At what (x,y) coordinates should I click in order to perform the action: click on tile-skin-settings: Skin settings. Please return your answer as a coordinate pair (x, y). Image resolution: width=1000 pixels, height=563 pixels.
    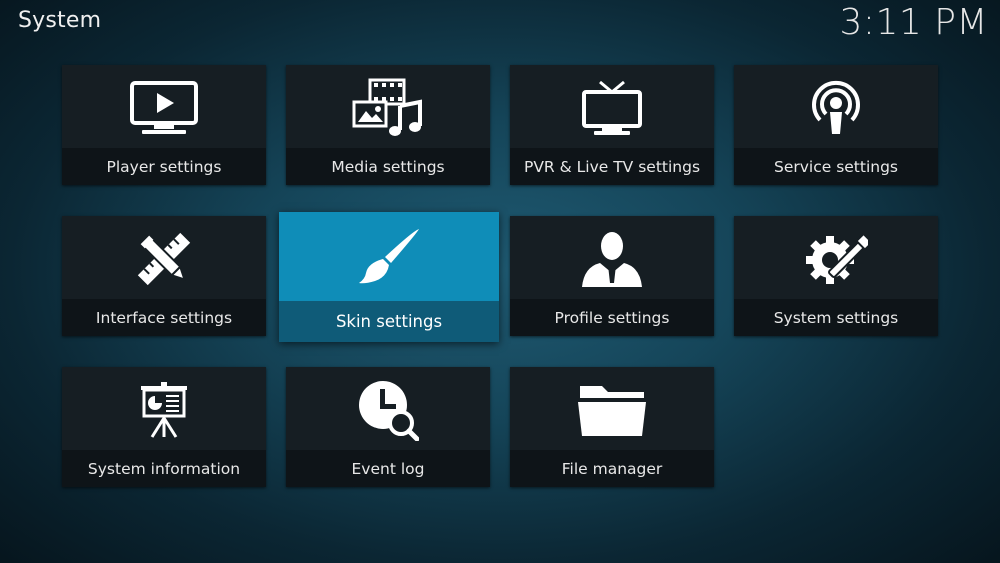
    Looking at the image, I should click on (389, 277).